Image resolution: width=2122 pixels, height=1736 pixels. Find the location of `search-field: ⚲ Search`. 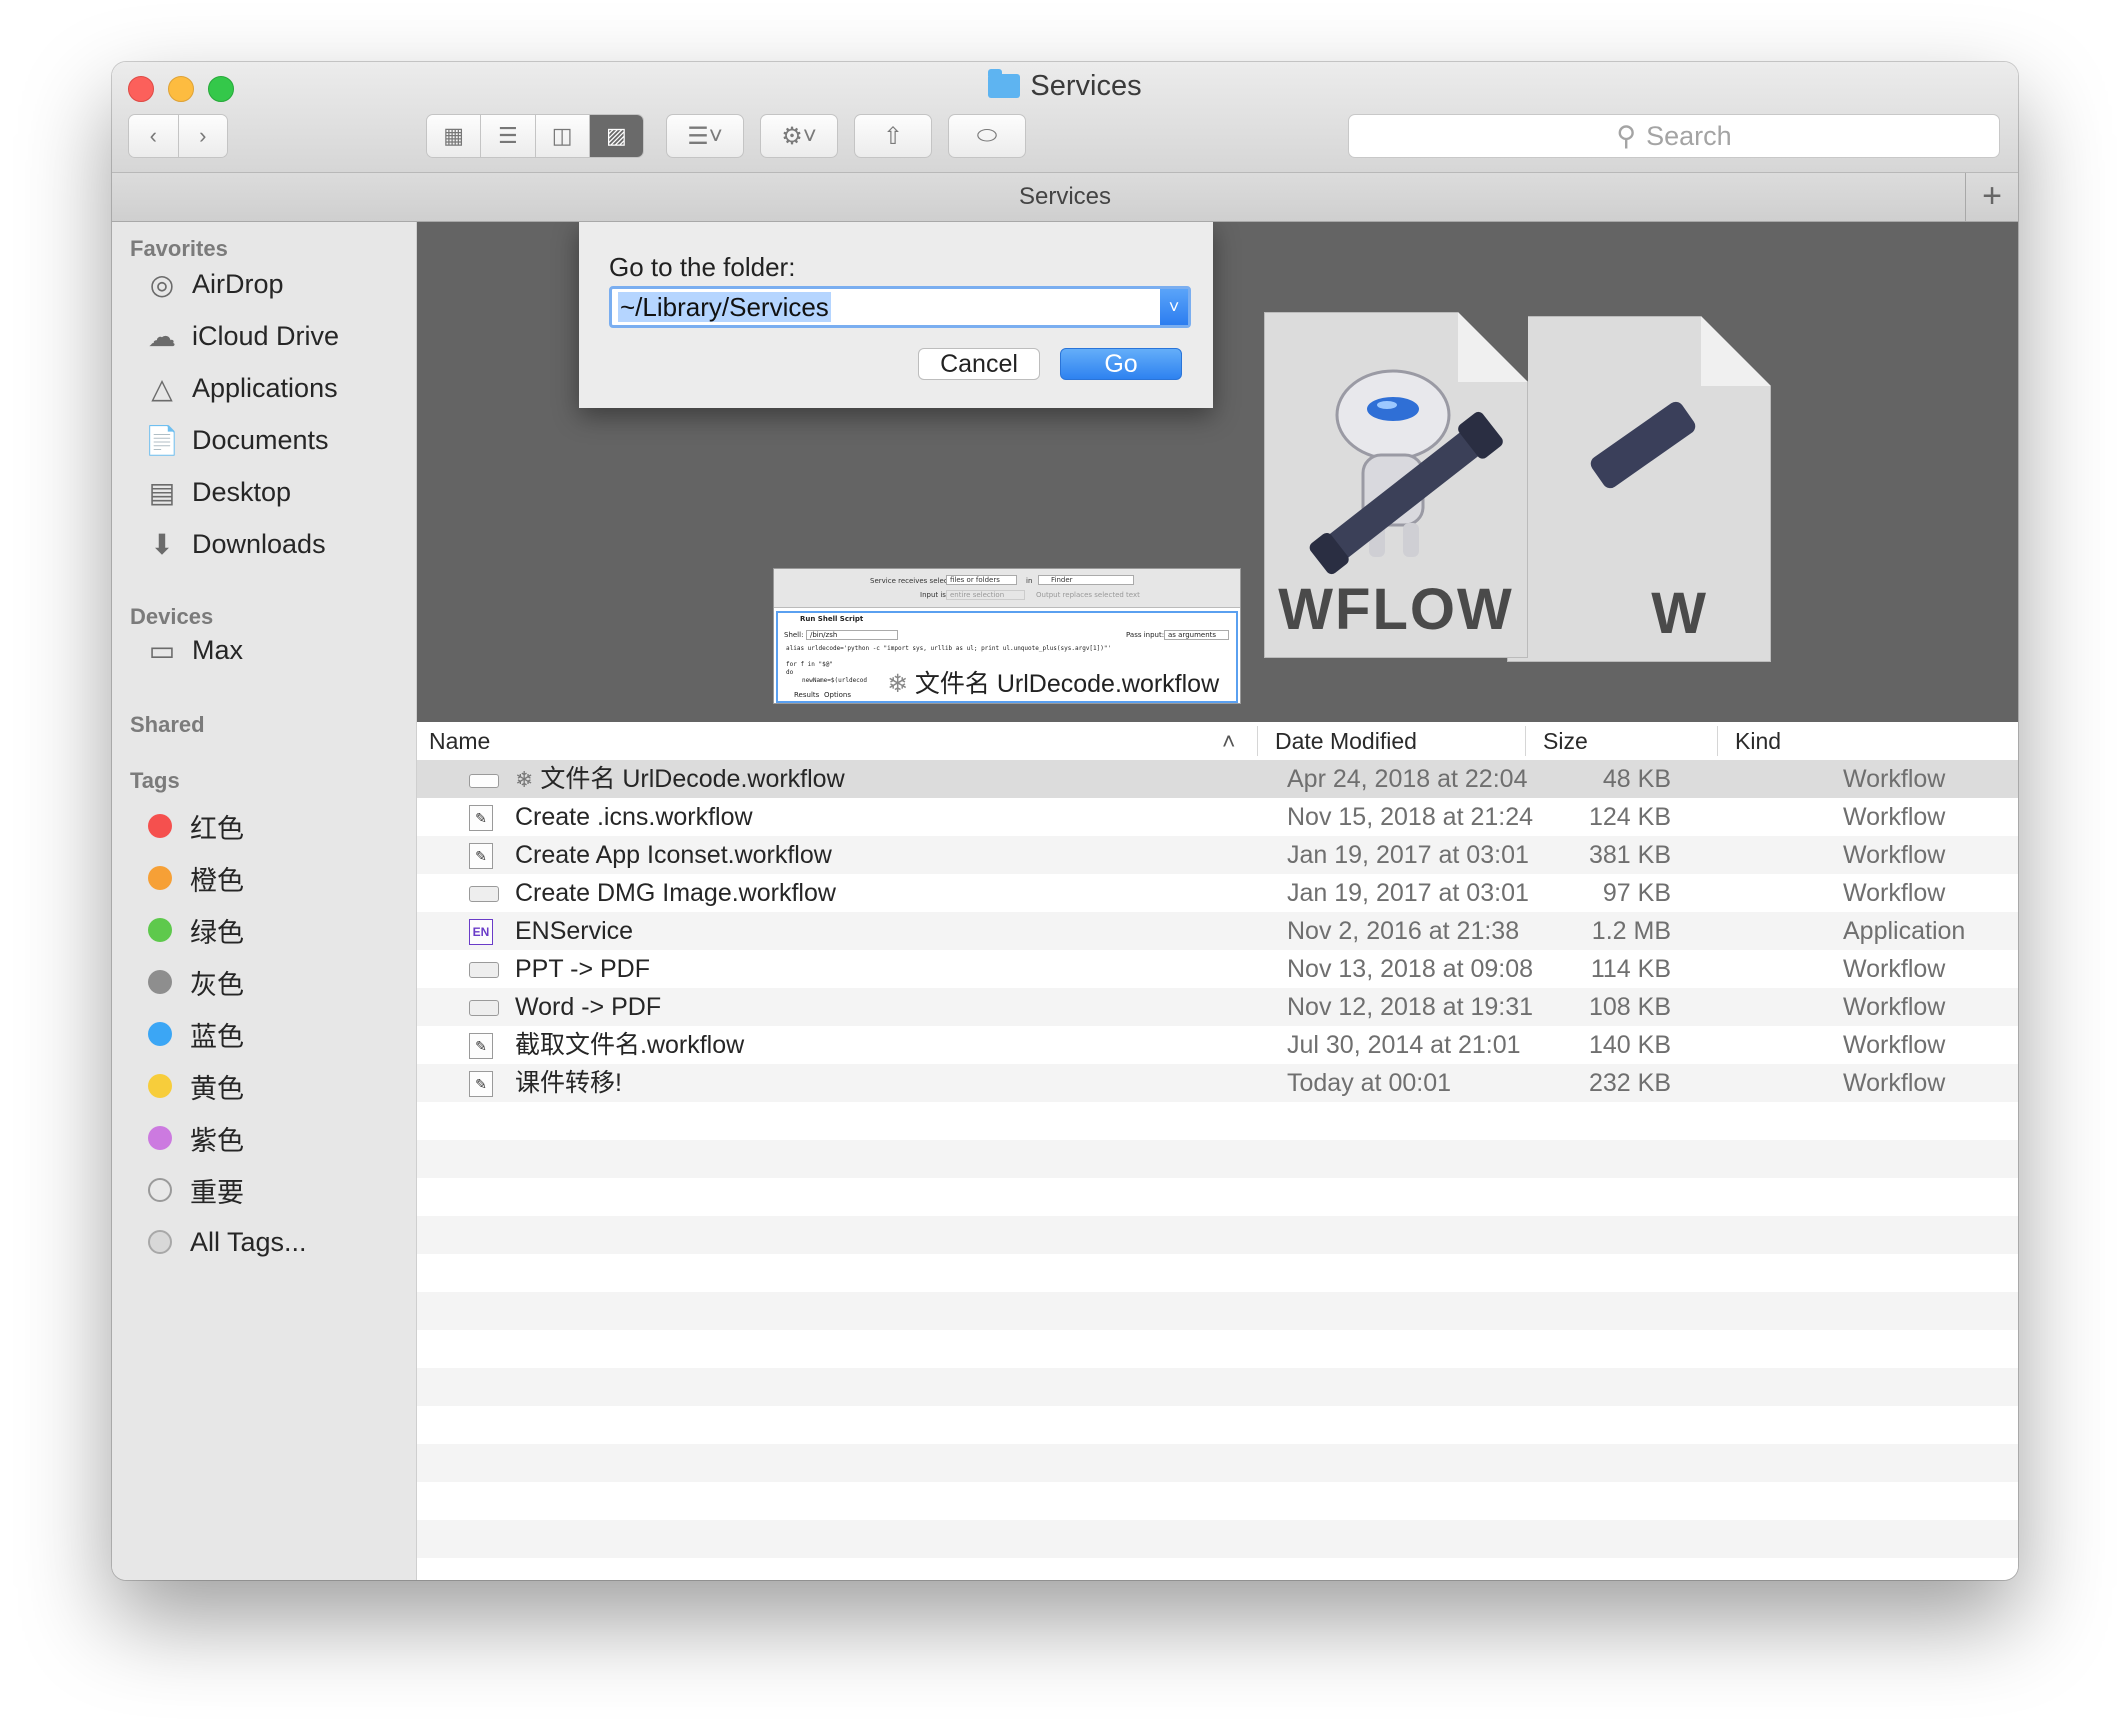

search-field: ⚲ Search is located at coordinates (1674, 136).